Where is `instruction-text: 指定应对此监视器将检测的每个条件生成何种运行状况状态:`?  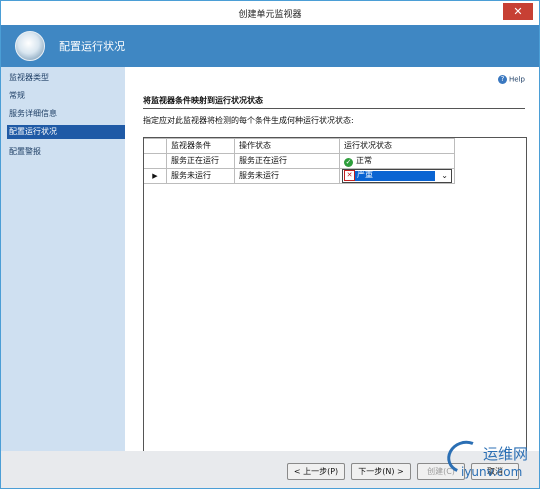 instruction-text: 指定应对此监视器将检测的每个条件生成何种运行状况状态: is located at coordinates (248, 120).